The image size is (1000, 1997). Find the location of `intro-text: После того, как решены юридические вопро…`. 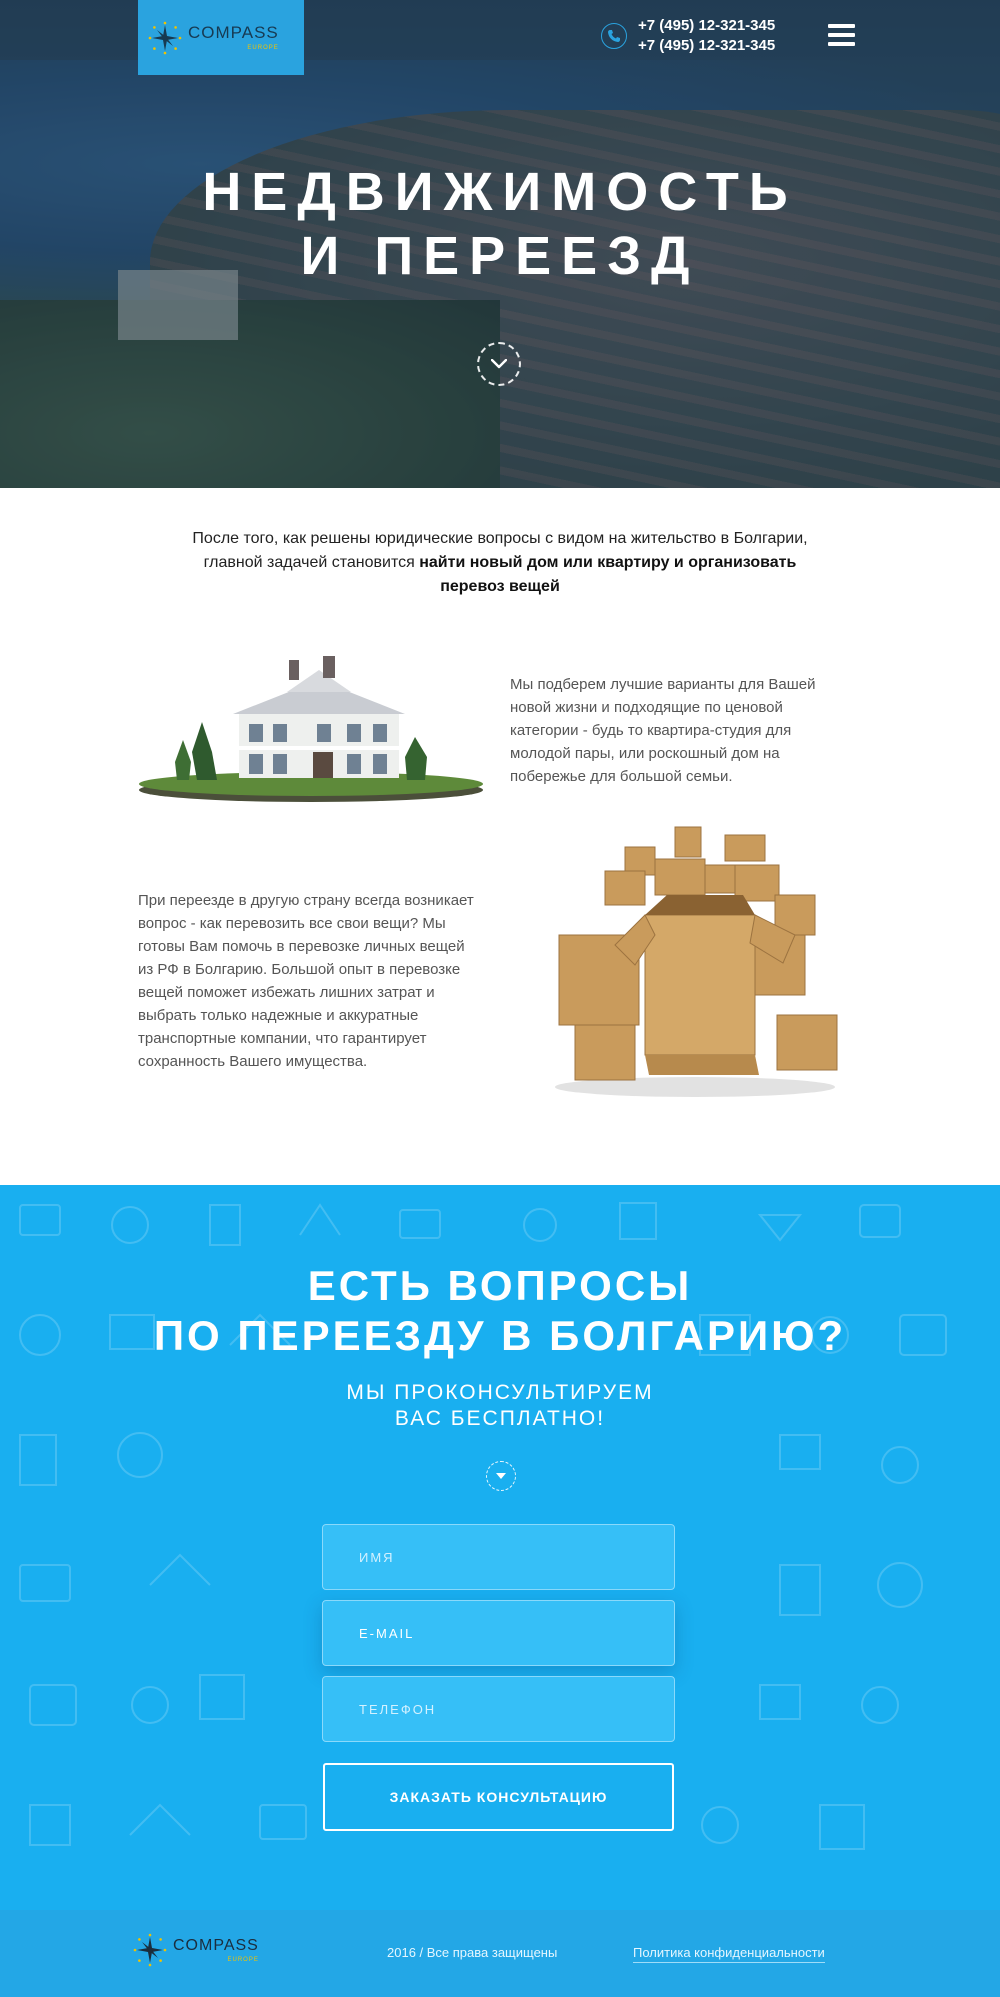

intro-text: После того, как решены юридические вопро… is located at coordinates (500, 563).